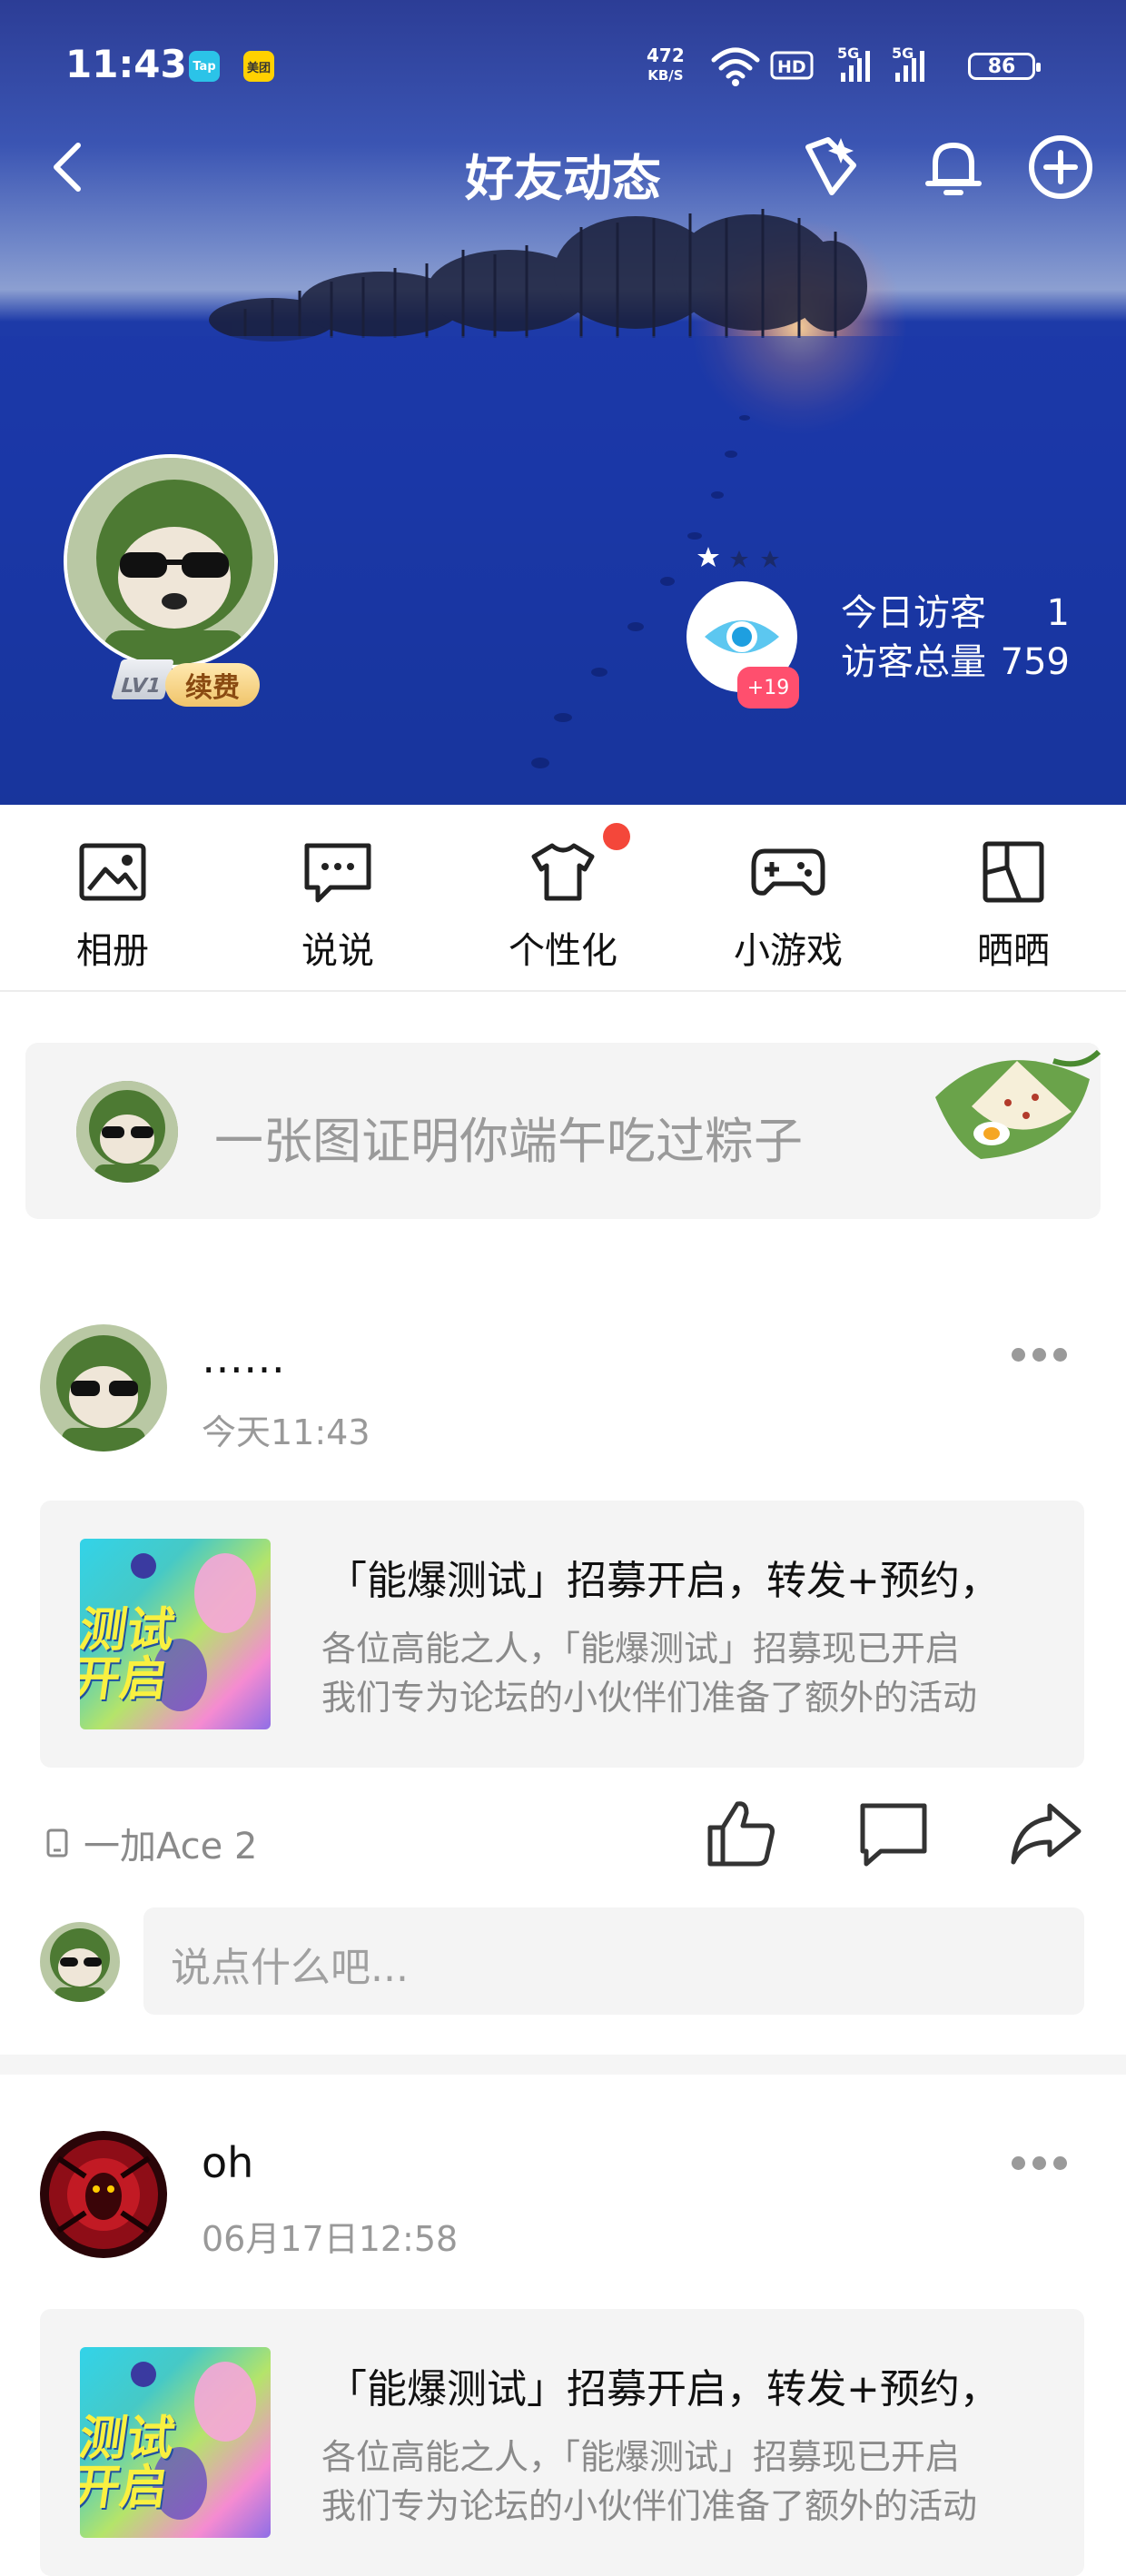  What do you see at coordinates (227, 2162) in the screenshot?
I see `post-author-name: oh` at bounding box center [227, 2162].